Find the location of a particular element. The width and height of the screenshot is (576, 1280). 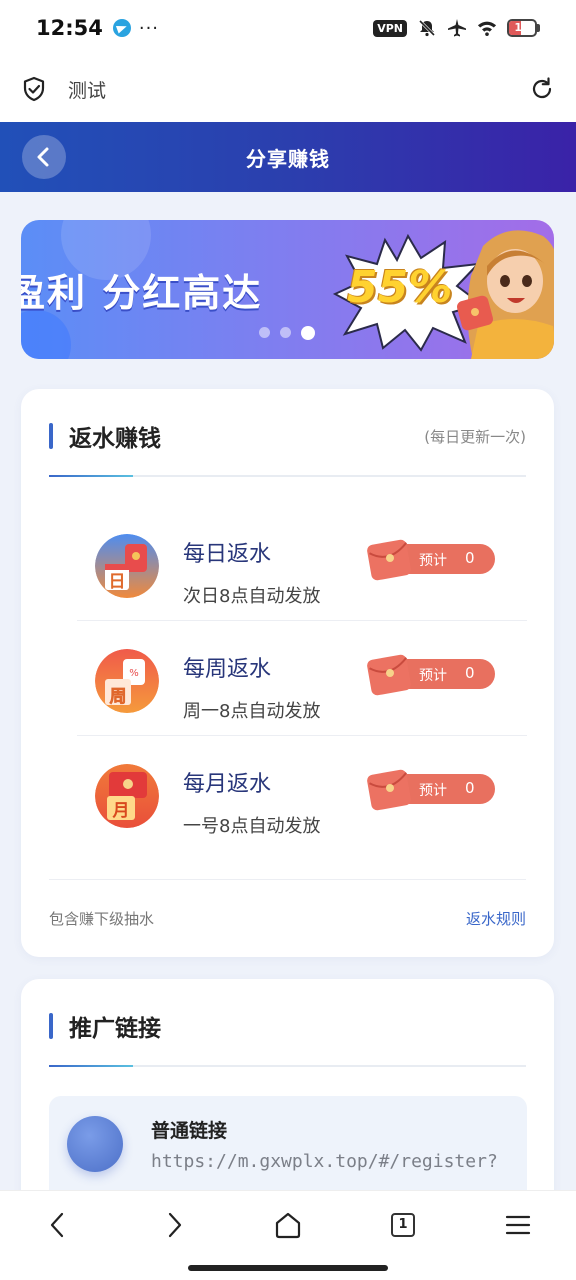

link-avatar is located at coordinates (95, 1144).